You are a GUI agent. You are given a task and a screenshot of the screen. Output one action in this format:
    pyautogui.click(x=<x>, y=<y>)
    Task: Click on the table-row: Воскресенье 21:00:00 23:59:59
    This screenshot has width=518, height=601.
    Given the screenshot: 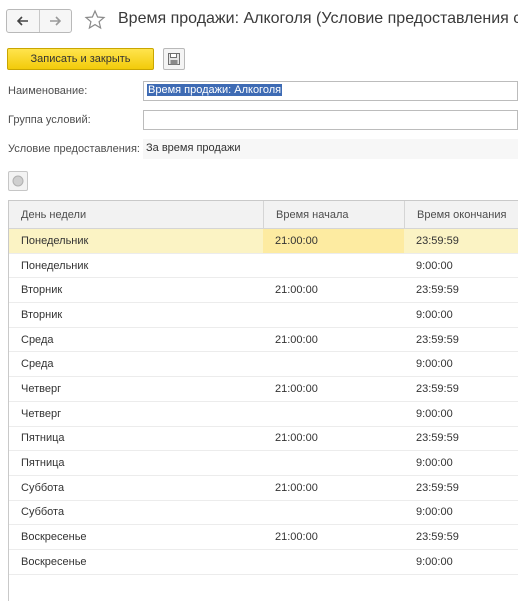 What is the action you would take?
    pyautogui.click(x=263, y=537)
    